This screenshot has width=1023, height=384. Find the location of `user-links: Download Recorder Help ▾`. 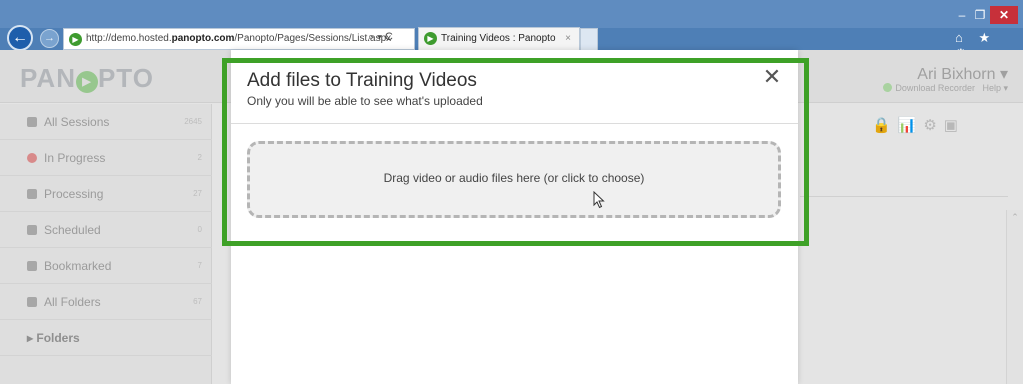

user-links: Download Recorder Help ▾ is located at coordinates (945, 88).